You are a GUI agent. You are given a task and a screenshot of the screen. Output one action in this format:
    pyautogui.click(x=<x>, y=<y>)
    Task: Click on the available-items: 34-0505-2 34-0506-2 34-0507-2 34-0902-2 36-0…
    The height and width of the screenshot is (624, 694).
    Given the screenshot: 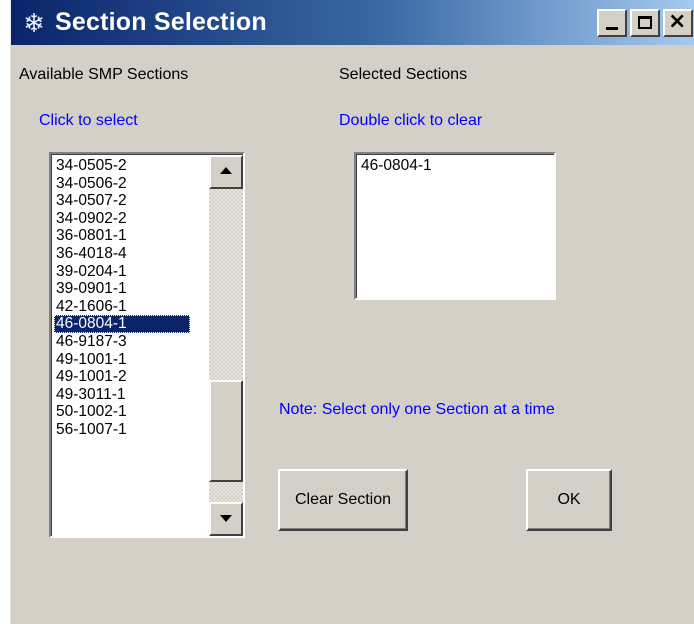 What is the action you would take?
    pyautogui.click(x=122, y=298)
    